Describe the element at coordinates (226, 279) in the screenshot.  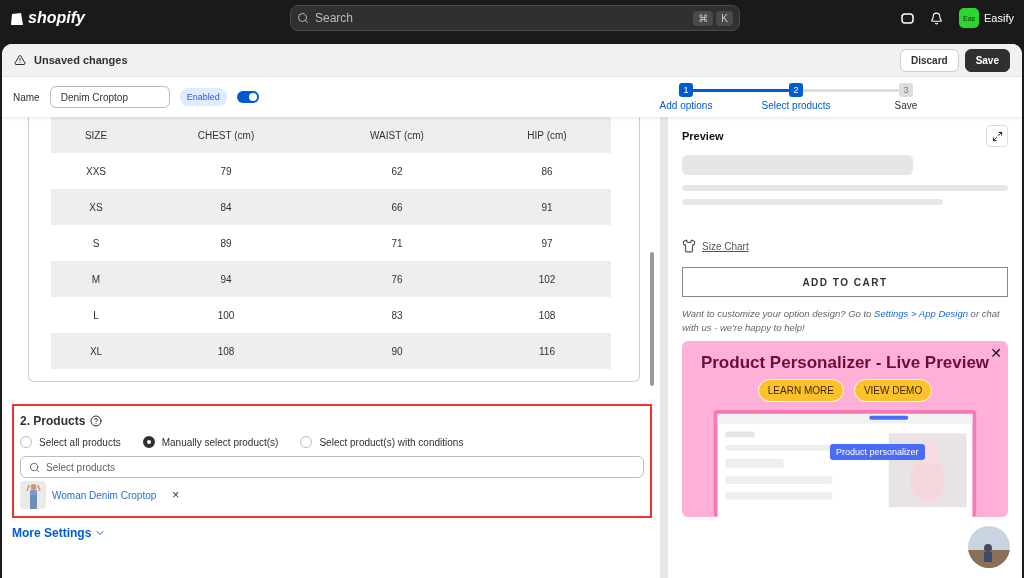
I see `table-cell: 94` at that location.